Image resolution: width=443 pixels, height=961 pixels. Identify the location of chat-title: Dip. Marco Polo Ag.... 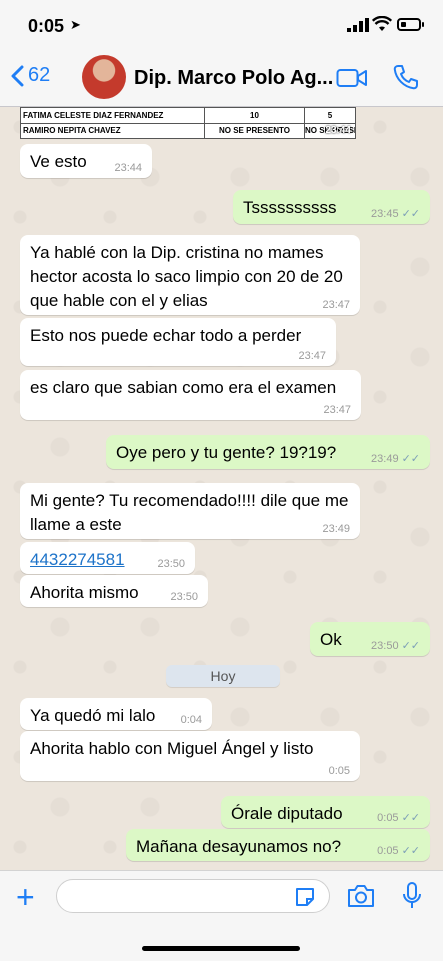
(233, 78).